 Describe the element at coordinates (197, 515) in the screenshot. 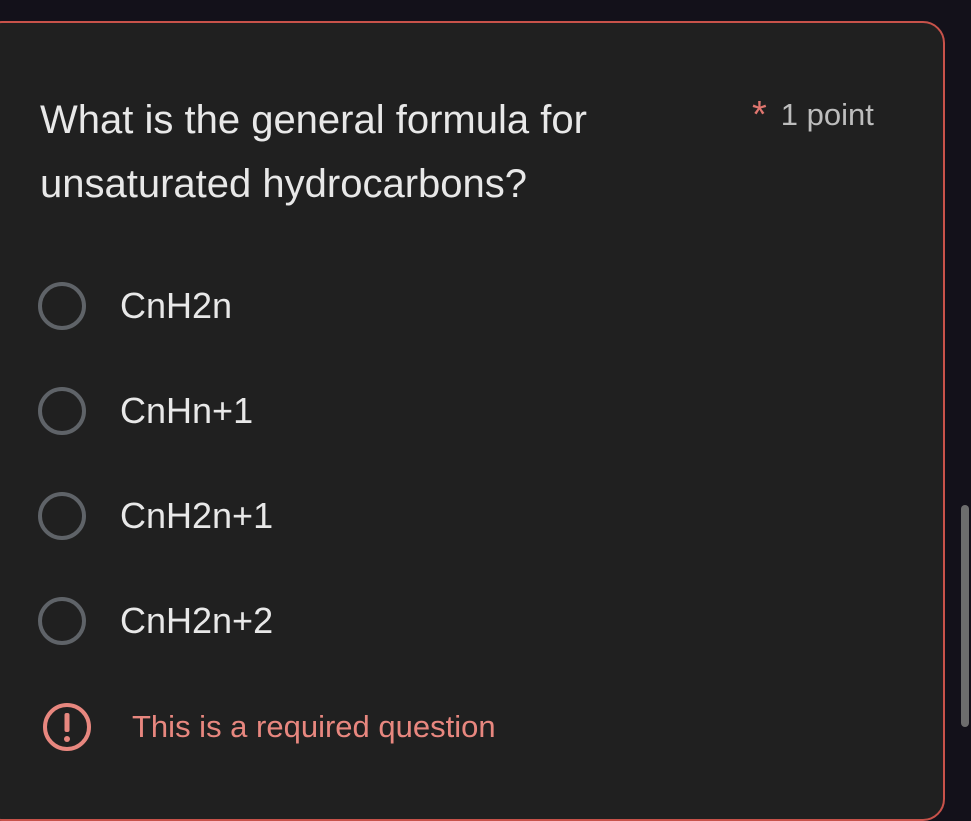

I see `option-label: CnH2n+1` at that location.